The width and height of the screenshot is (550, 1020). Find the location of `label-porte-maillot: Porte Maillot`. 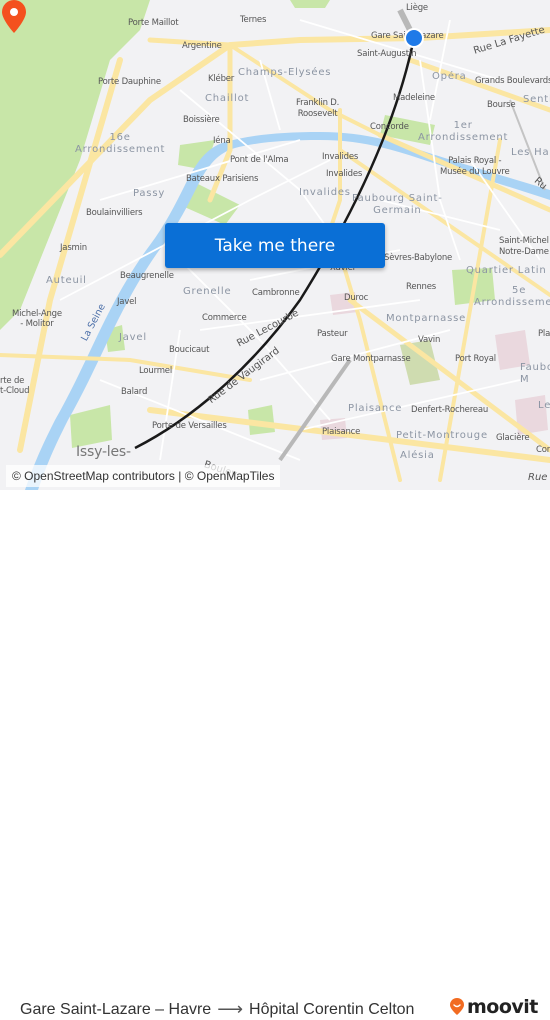

label-porte-maillot: Porte Maillot is located at coordinates (153, 23).